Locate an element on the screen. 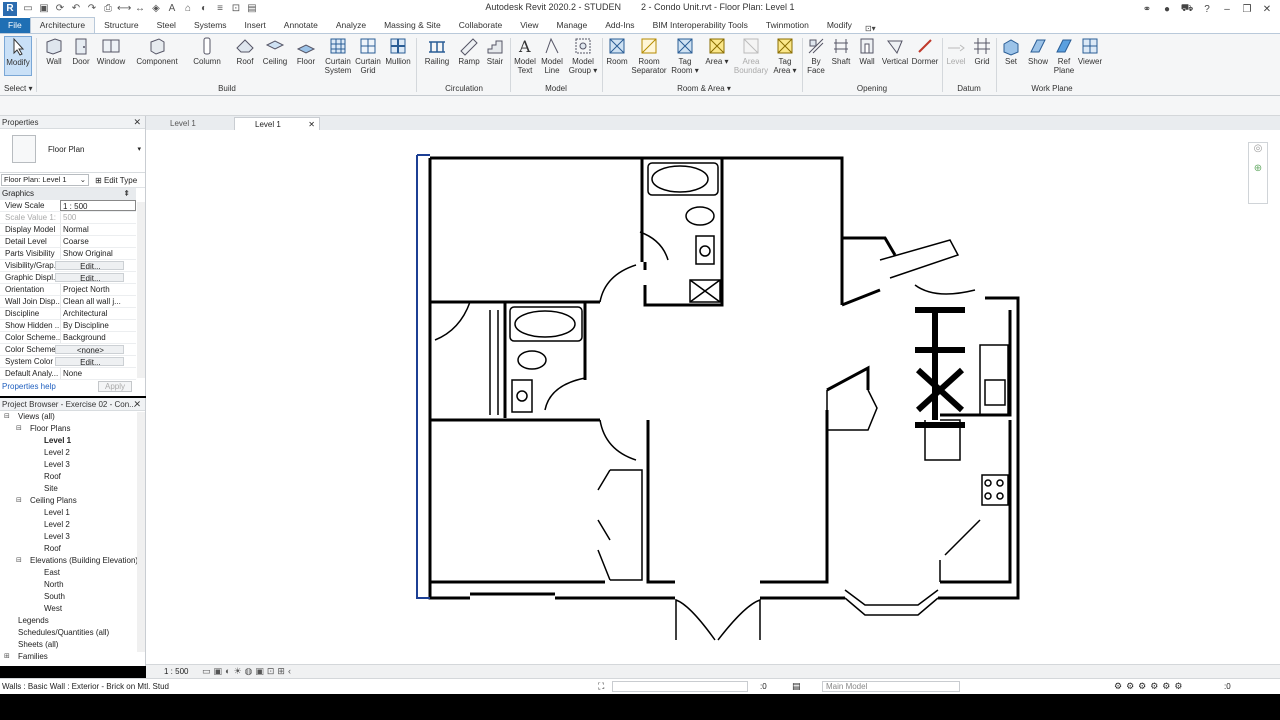  tab-massing-site: Massing & Site is located at coordinates (412, 25).